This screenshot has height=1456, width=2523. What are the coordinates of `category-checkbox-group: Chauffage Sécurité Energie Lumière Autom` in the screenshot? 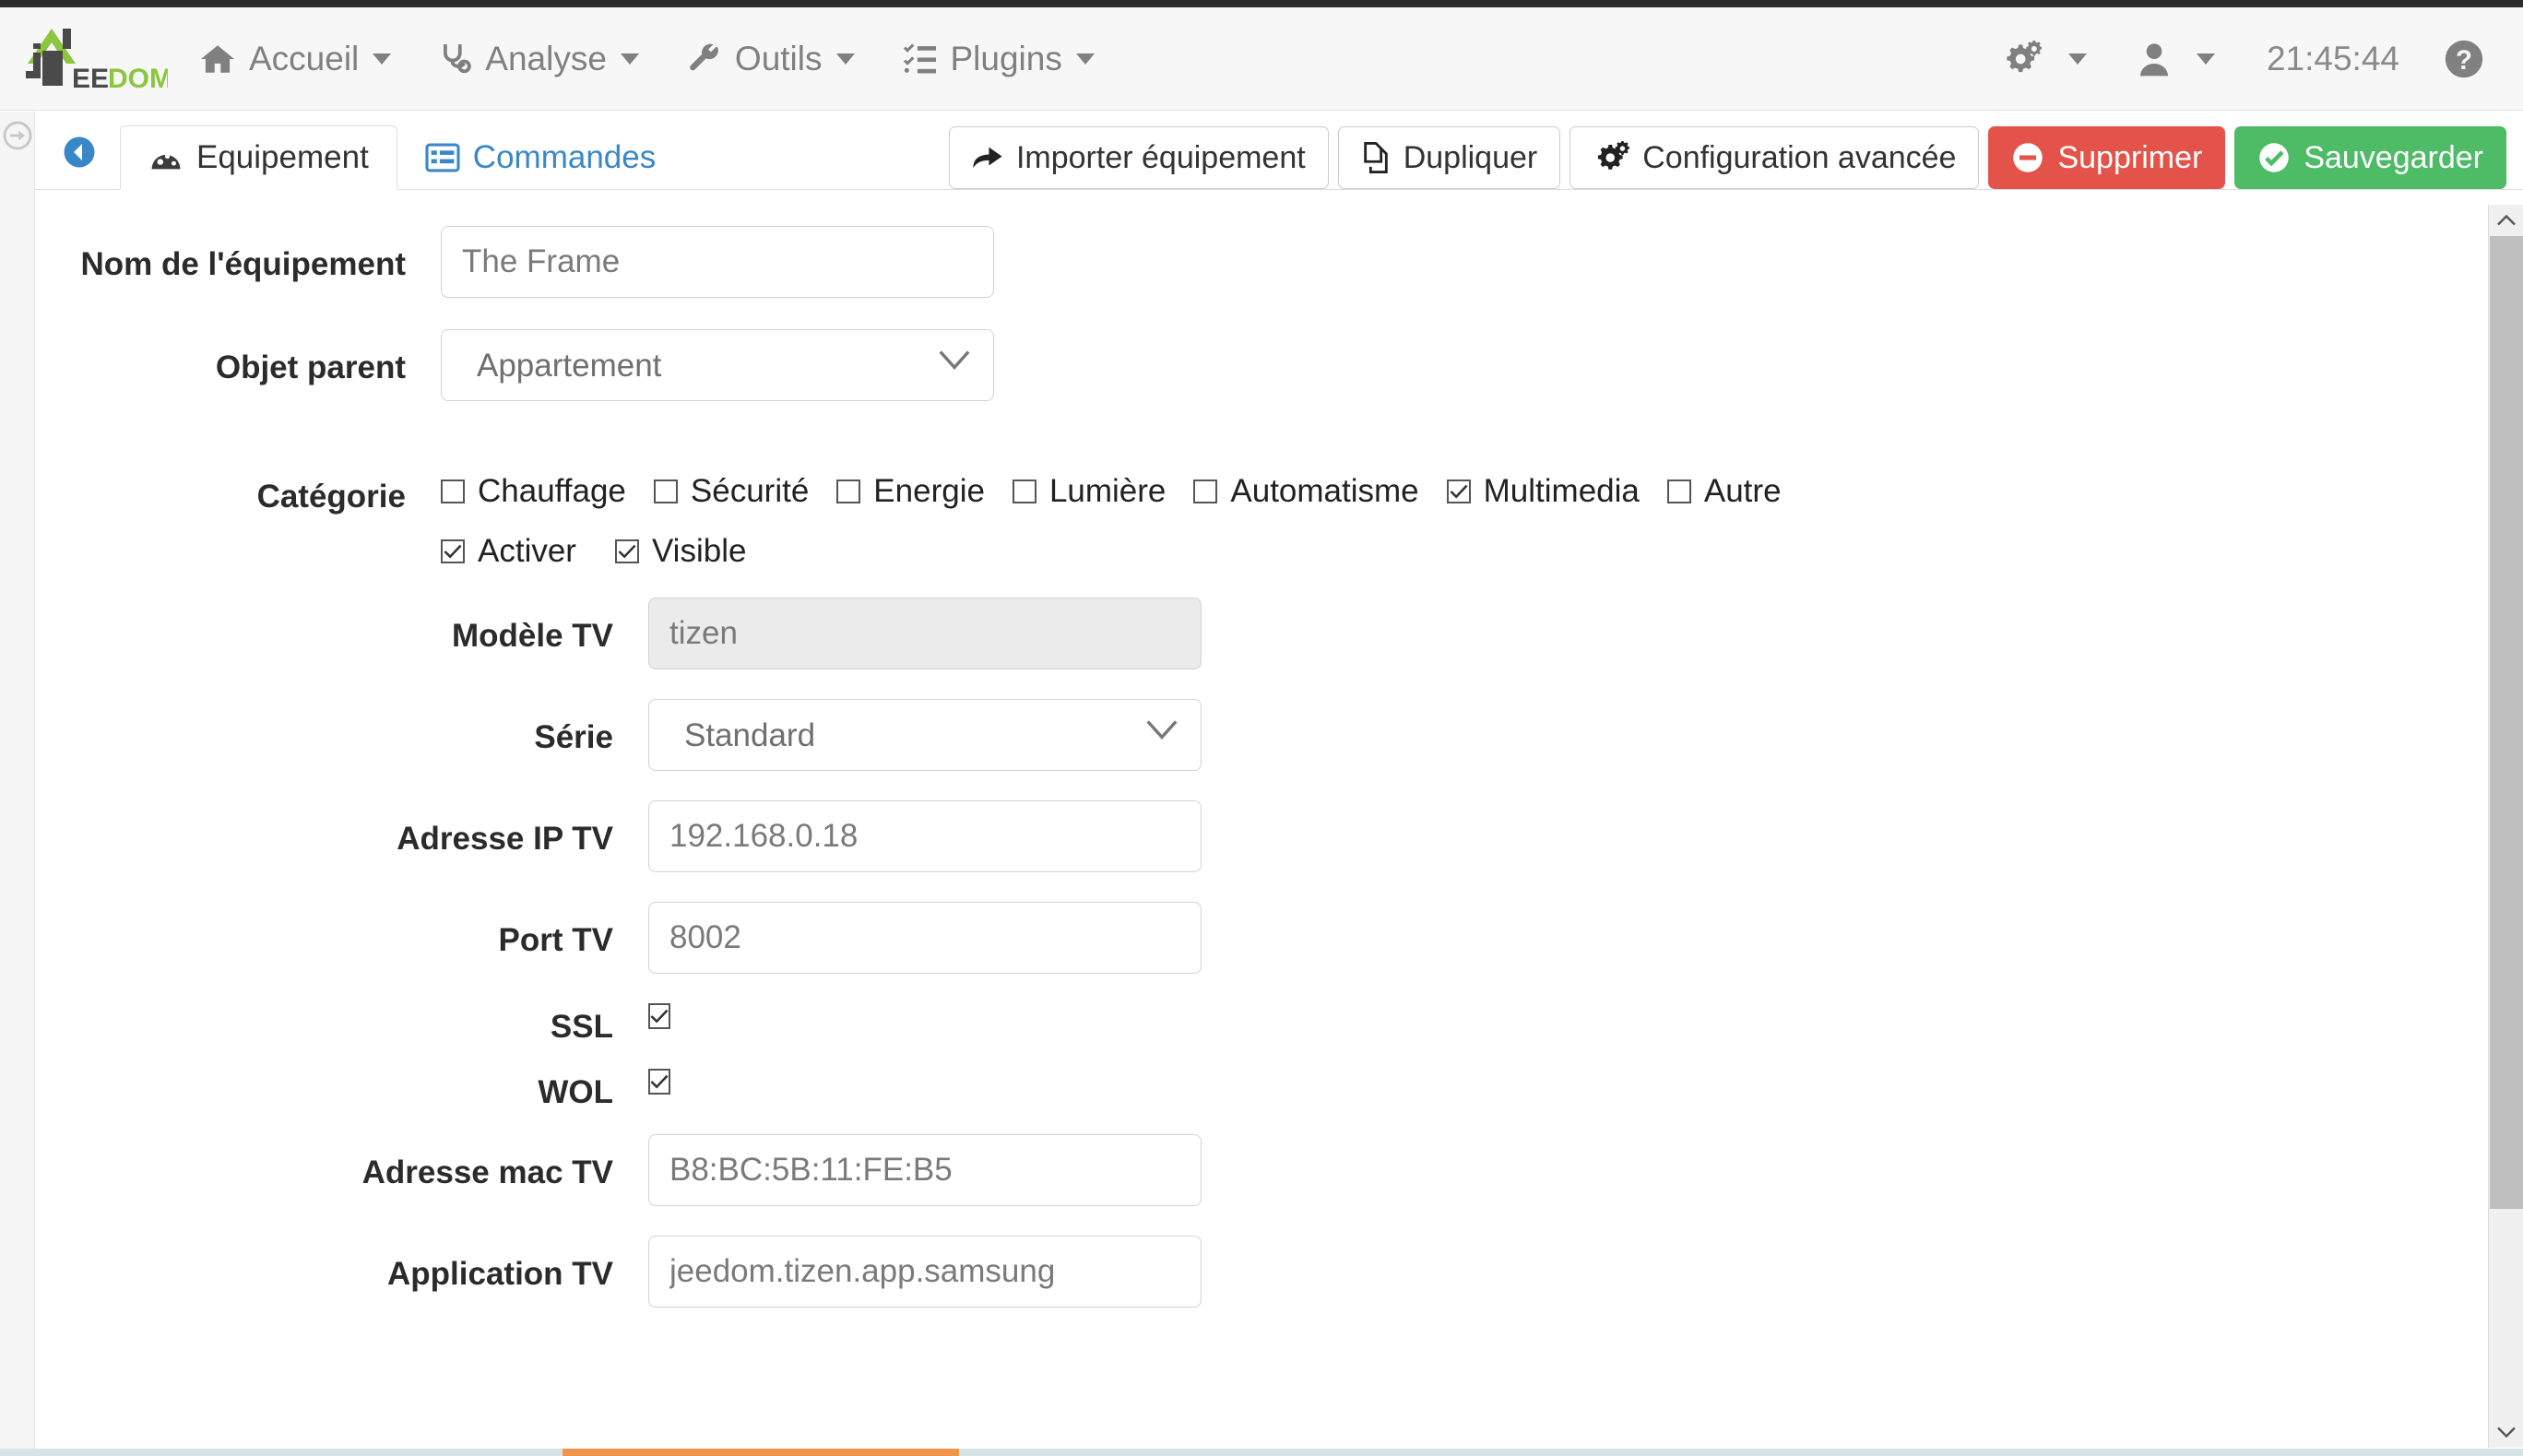 It's located at (1125, 491).